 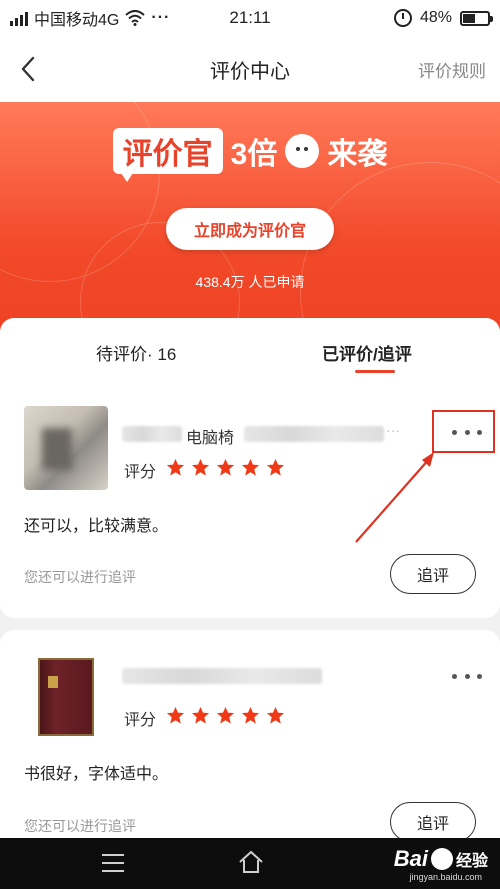 I want to click on paw-icon, so click(x=441, y=859).